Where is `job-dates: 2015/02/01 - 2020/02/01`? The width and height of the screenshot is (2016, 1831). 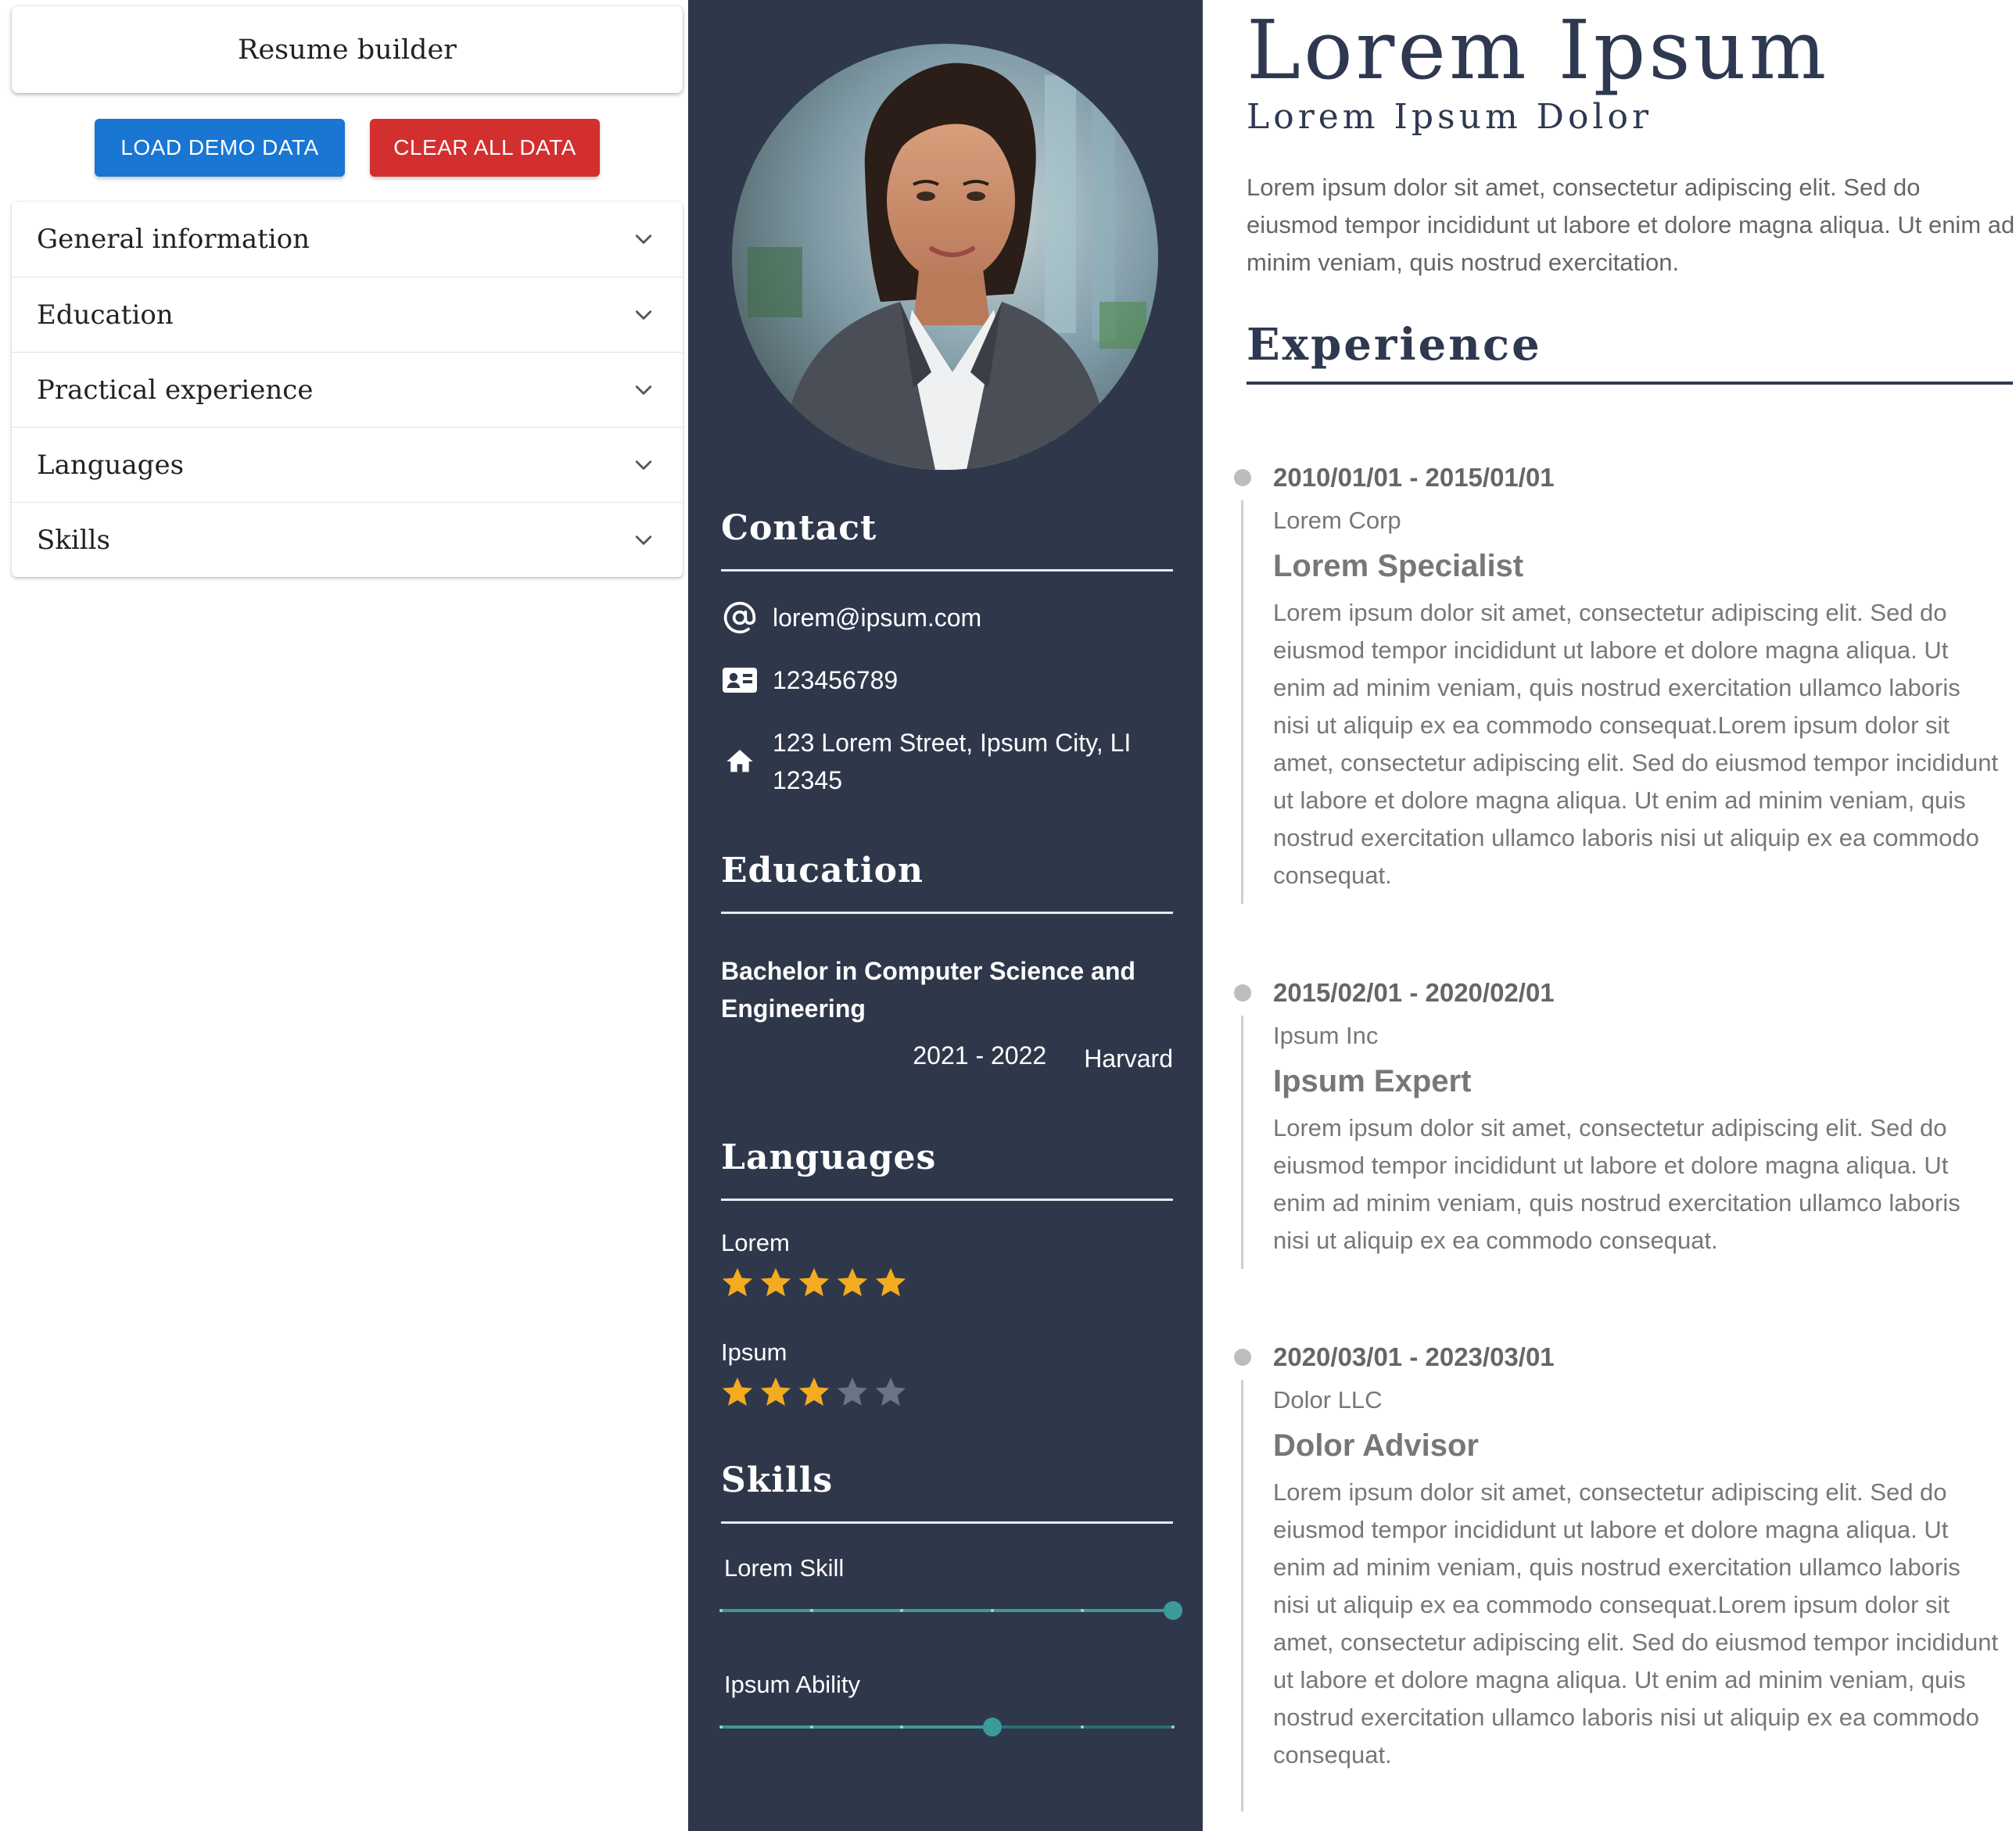
job-dates: 2015/02/01 - 2020/02/01 is located at coordinates (1414, 992).